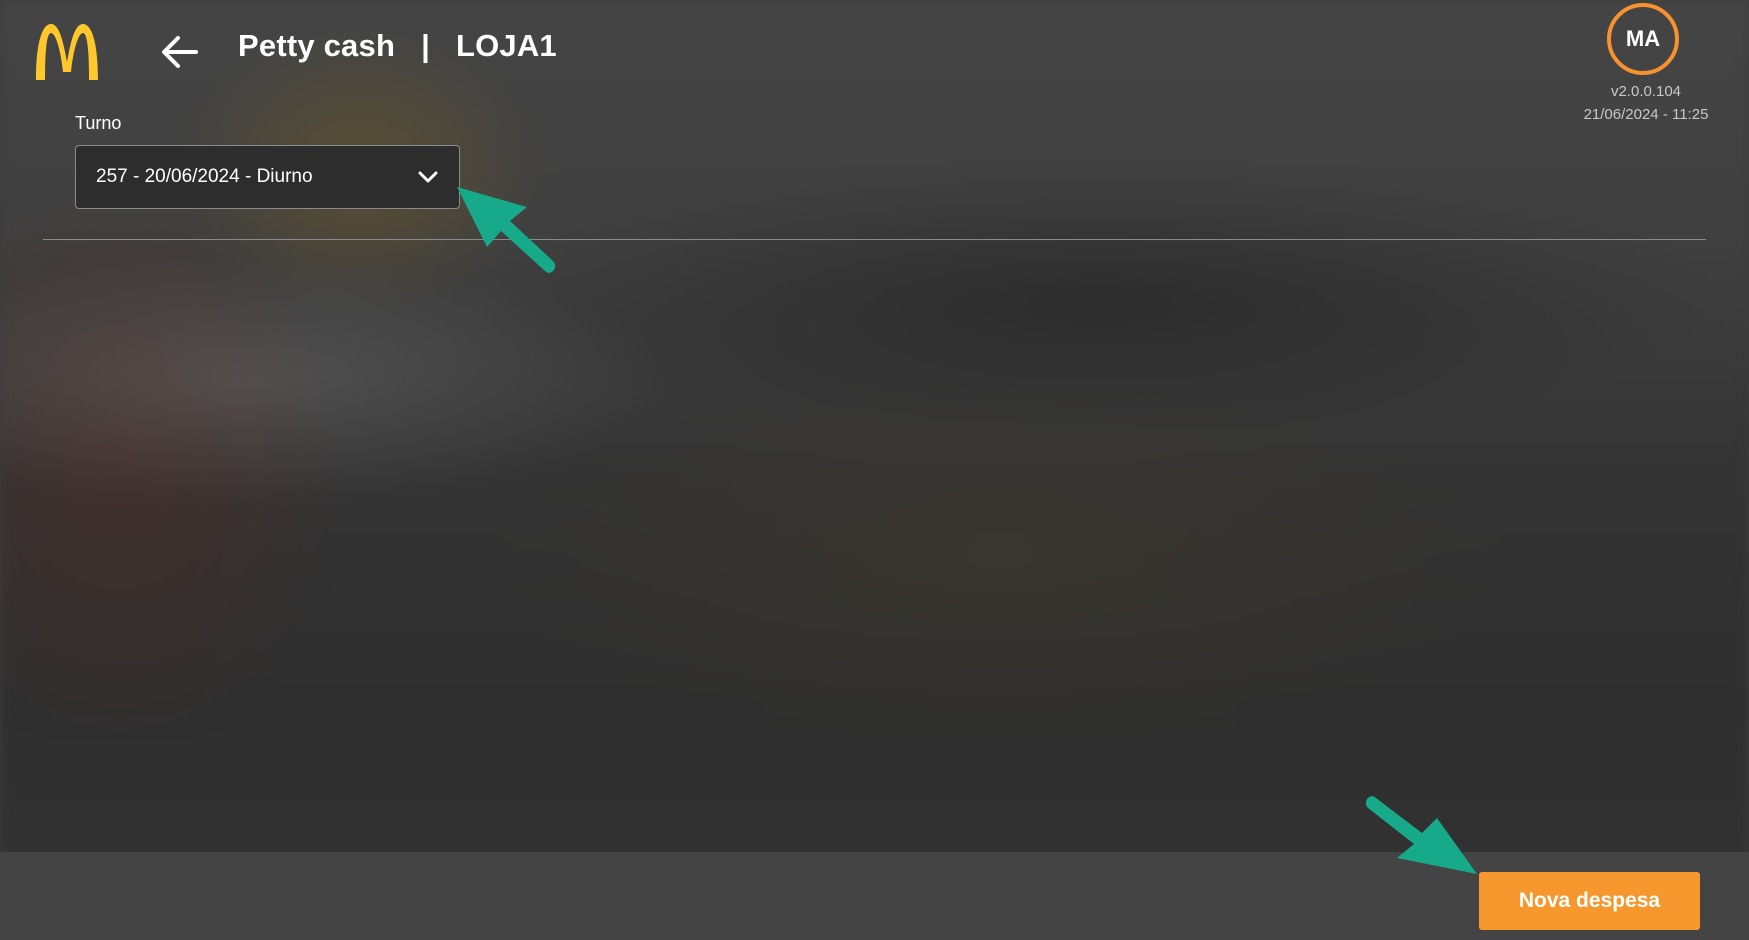 This screenshot has height=940, width=1749. I want to click on arrow-left-icon, so click(180, 52).